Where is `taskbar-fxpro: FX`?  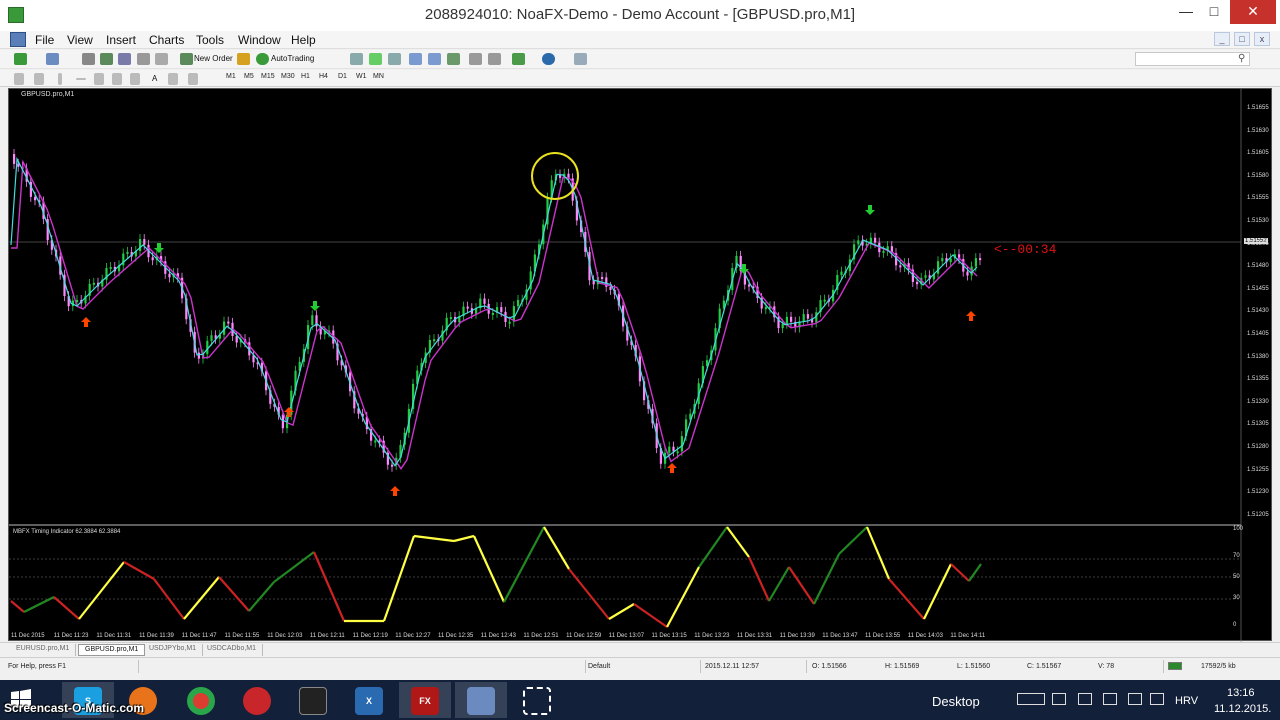 taskbar-fxpro: FX is located at coordinates (425, 700).